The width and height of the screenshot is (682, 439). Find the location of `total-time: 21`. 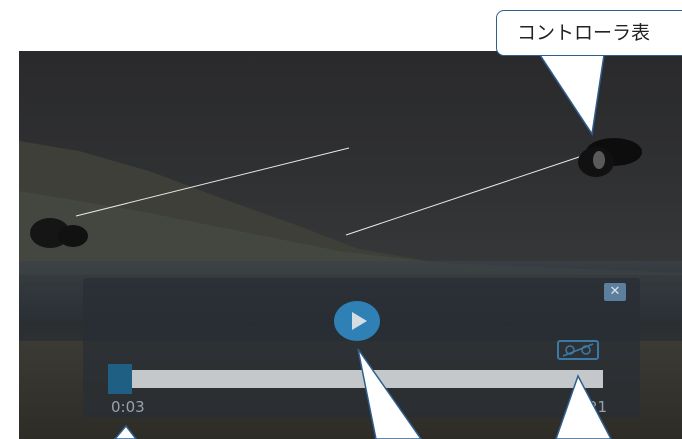

total-time: 21 is located at coordinates (598, 407).